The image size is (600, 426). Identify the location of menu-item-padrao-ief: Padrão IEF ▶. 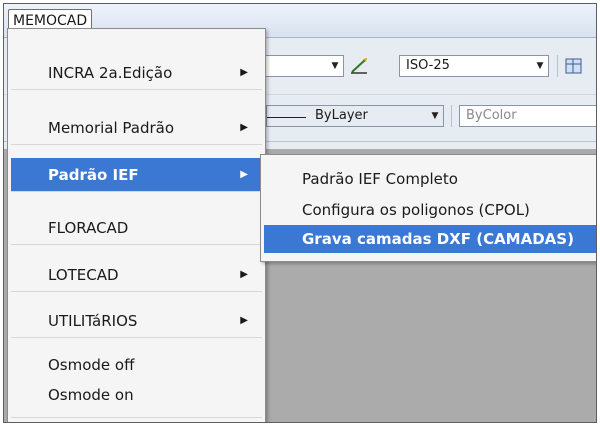
(136, 175).